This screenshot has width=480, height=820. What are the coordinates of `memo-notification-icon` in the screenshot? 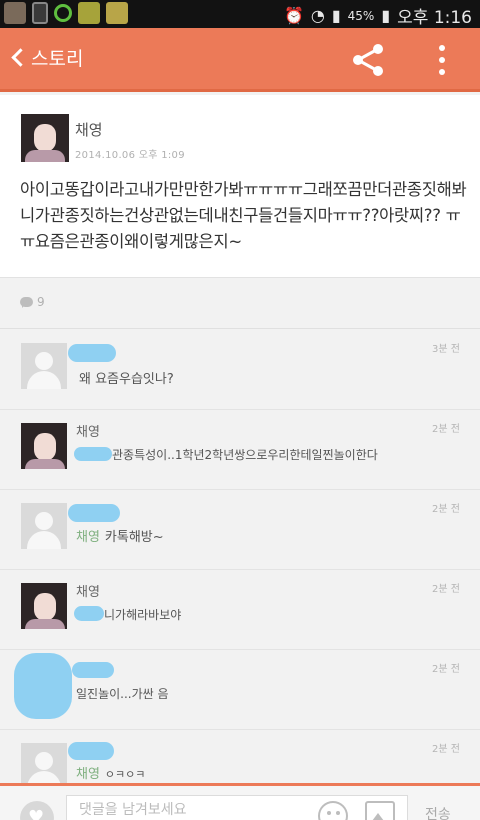 It's located at (117, 13).